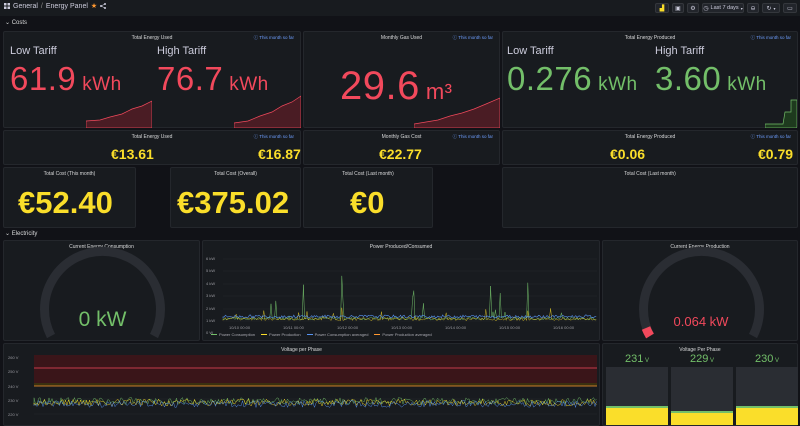 This screenshot has width=800, height=426. Describe the element at coordinates (315, 385) in the screenshot. I see `voltage-chart-plot` at that location.